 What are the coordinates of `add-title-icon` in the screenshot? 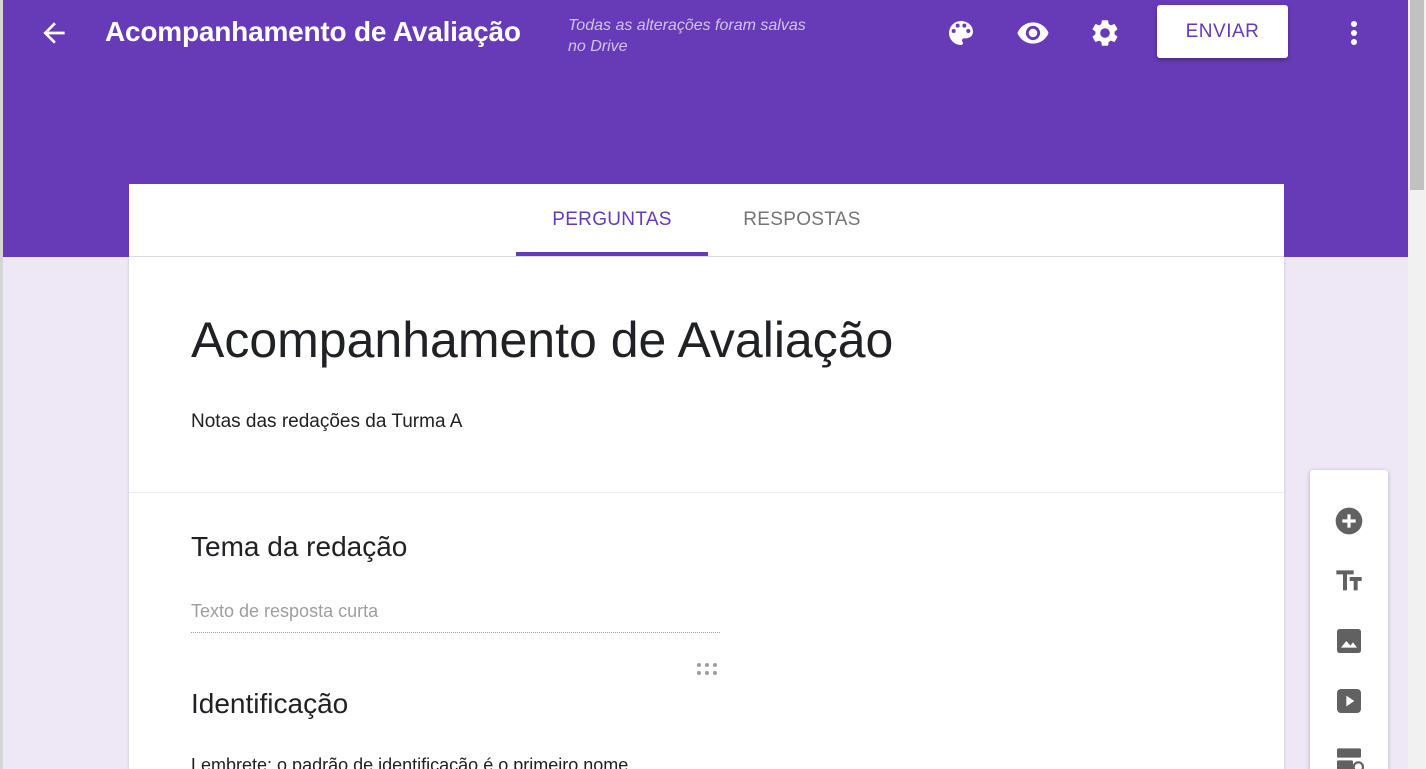 It's located at (1349, 581).